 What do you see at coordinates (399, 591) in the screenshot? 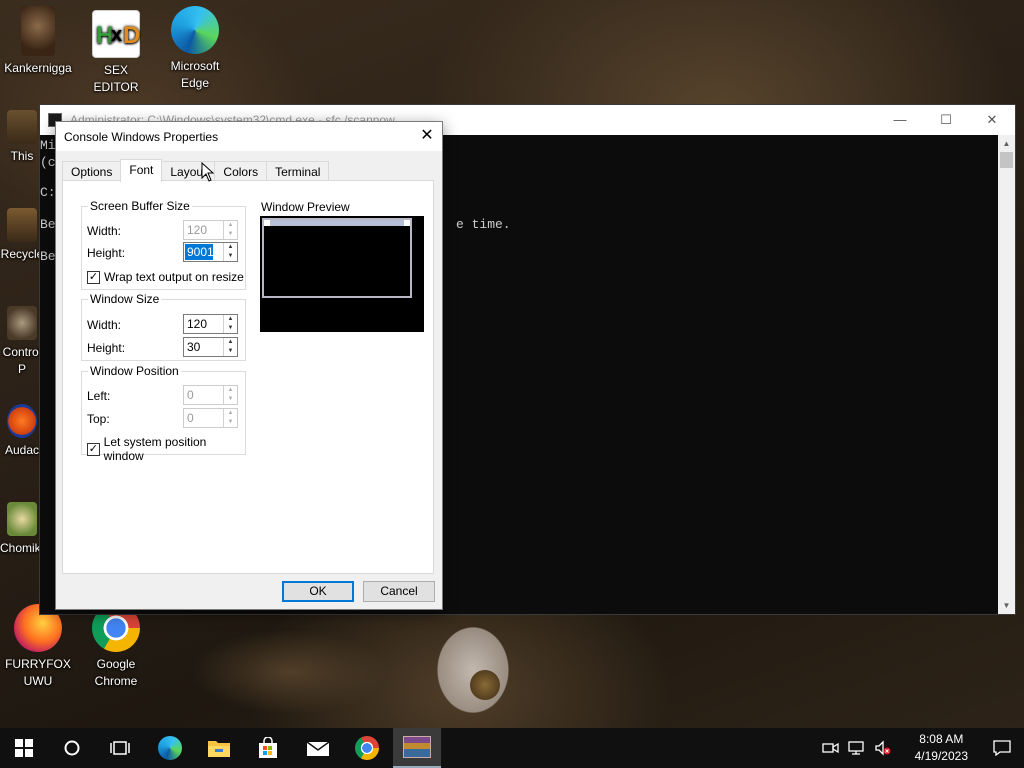
I see `cancel-button: Cancel` at bounding box center [399, 591].